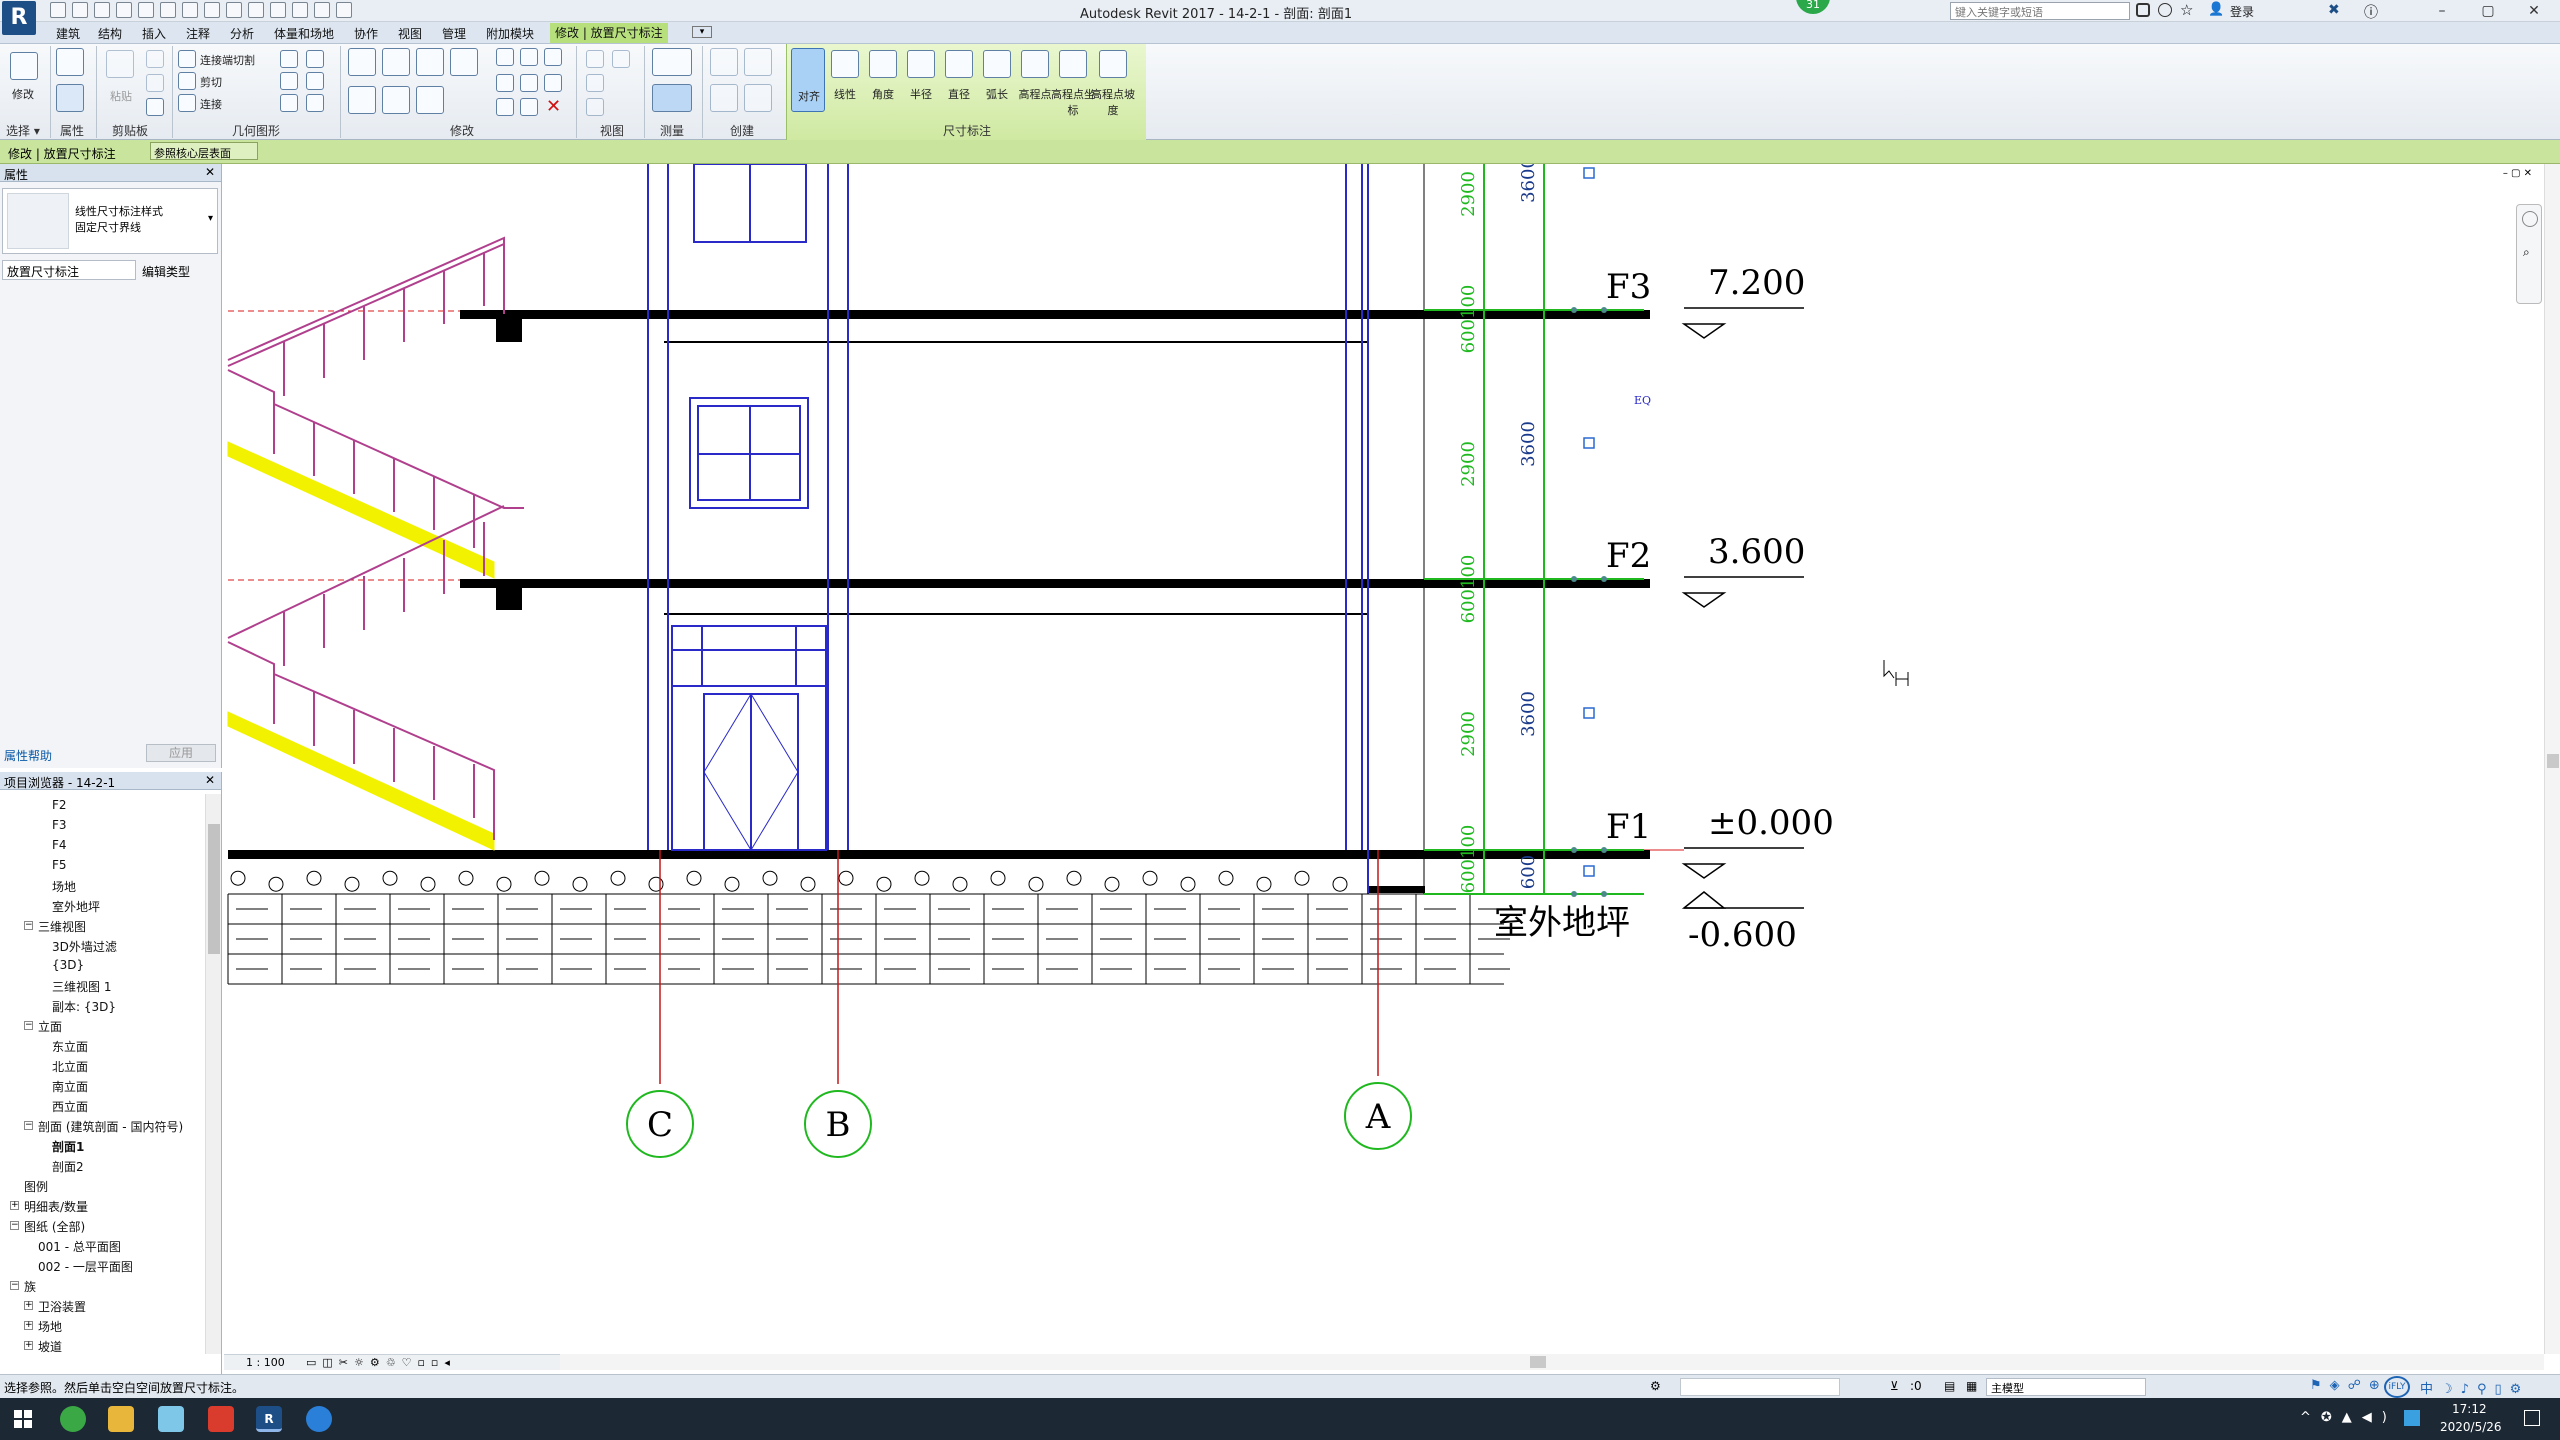 The width and height of the screenshot is (2560, 1440). I want to click on navigation-bar: ⌕, so click(2529, 254).